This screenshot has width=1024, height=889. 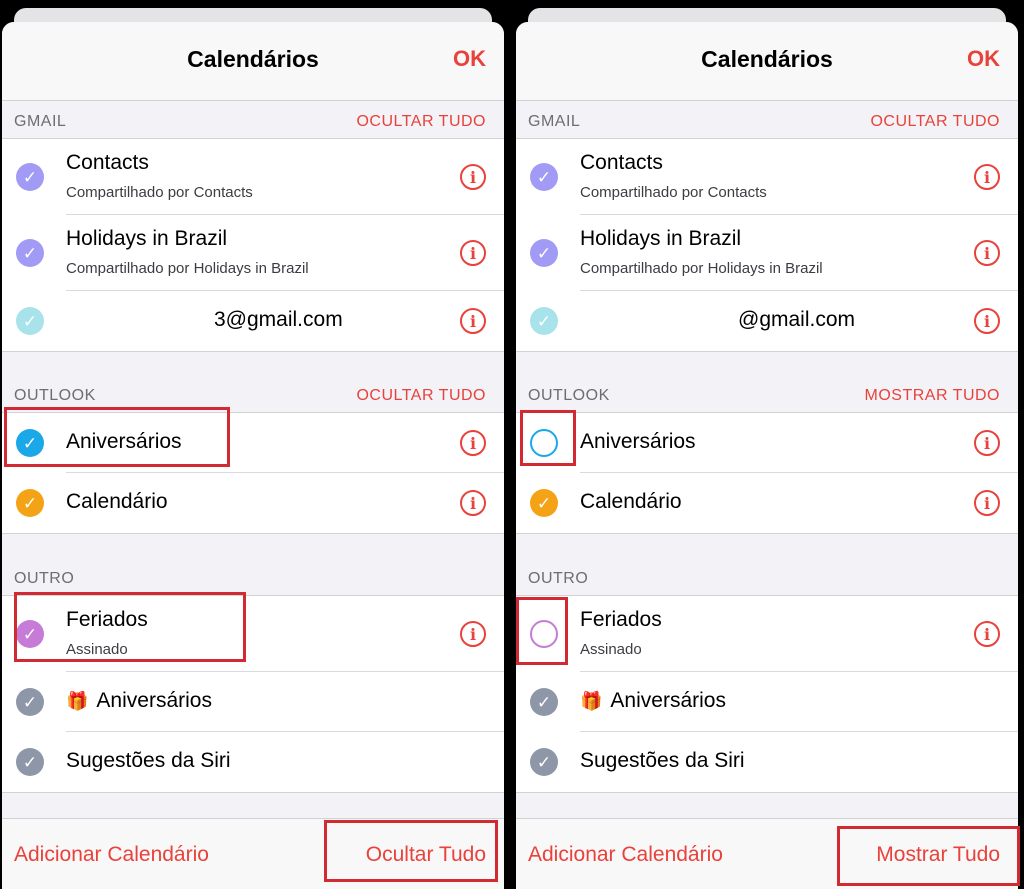 I want to click on calendar-row-aniversarios: ✓ Aniversários i, so click(x=253, y=443).